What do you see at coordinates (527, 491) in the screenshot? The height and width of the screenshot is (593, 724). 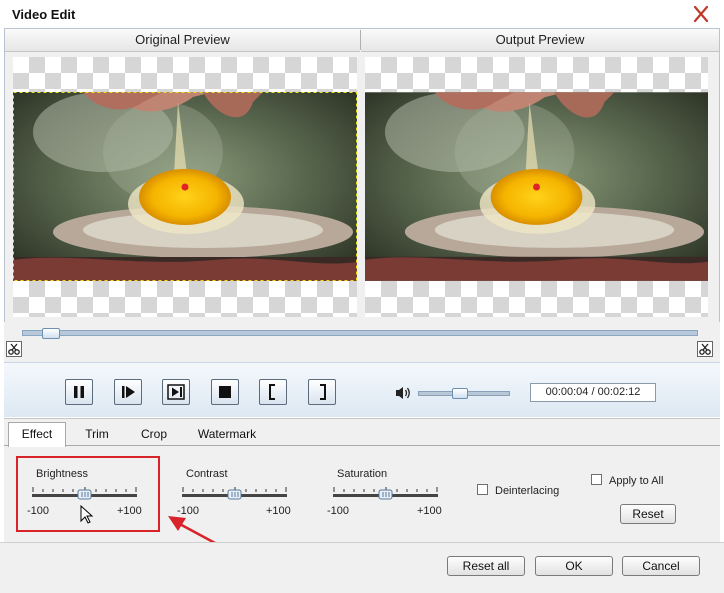 I see `deinterlacing-label: Deinterlacing` at bounding box center [527, 491].